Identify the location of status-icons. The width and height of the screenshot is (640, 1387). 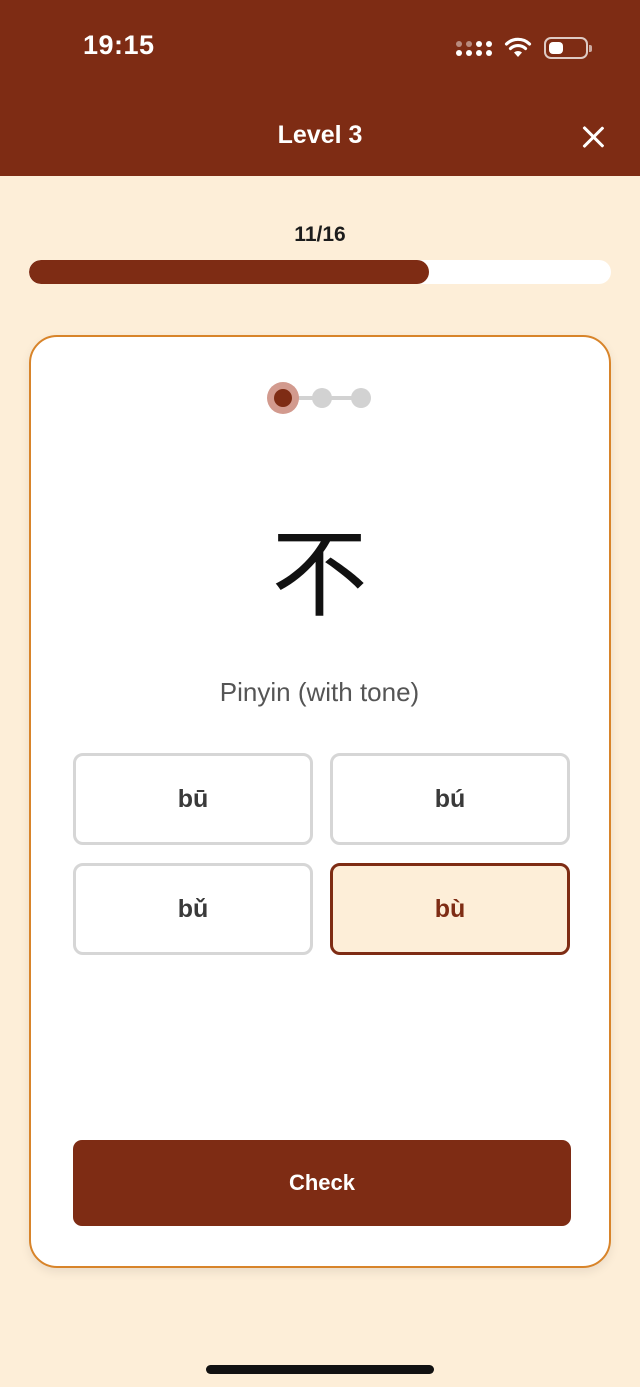
(524, 48).